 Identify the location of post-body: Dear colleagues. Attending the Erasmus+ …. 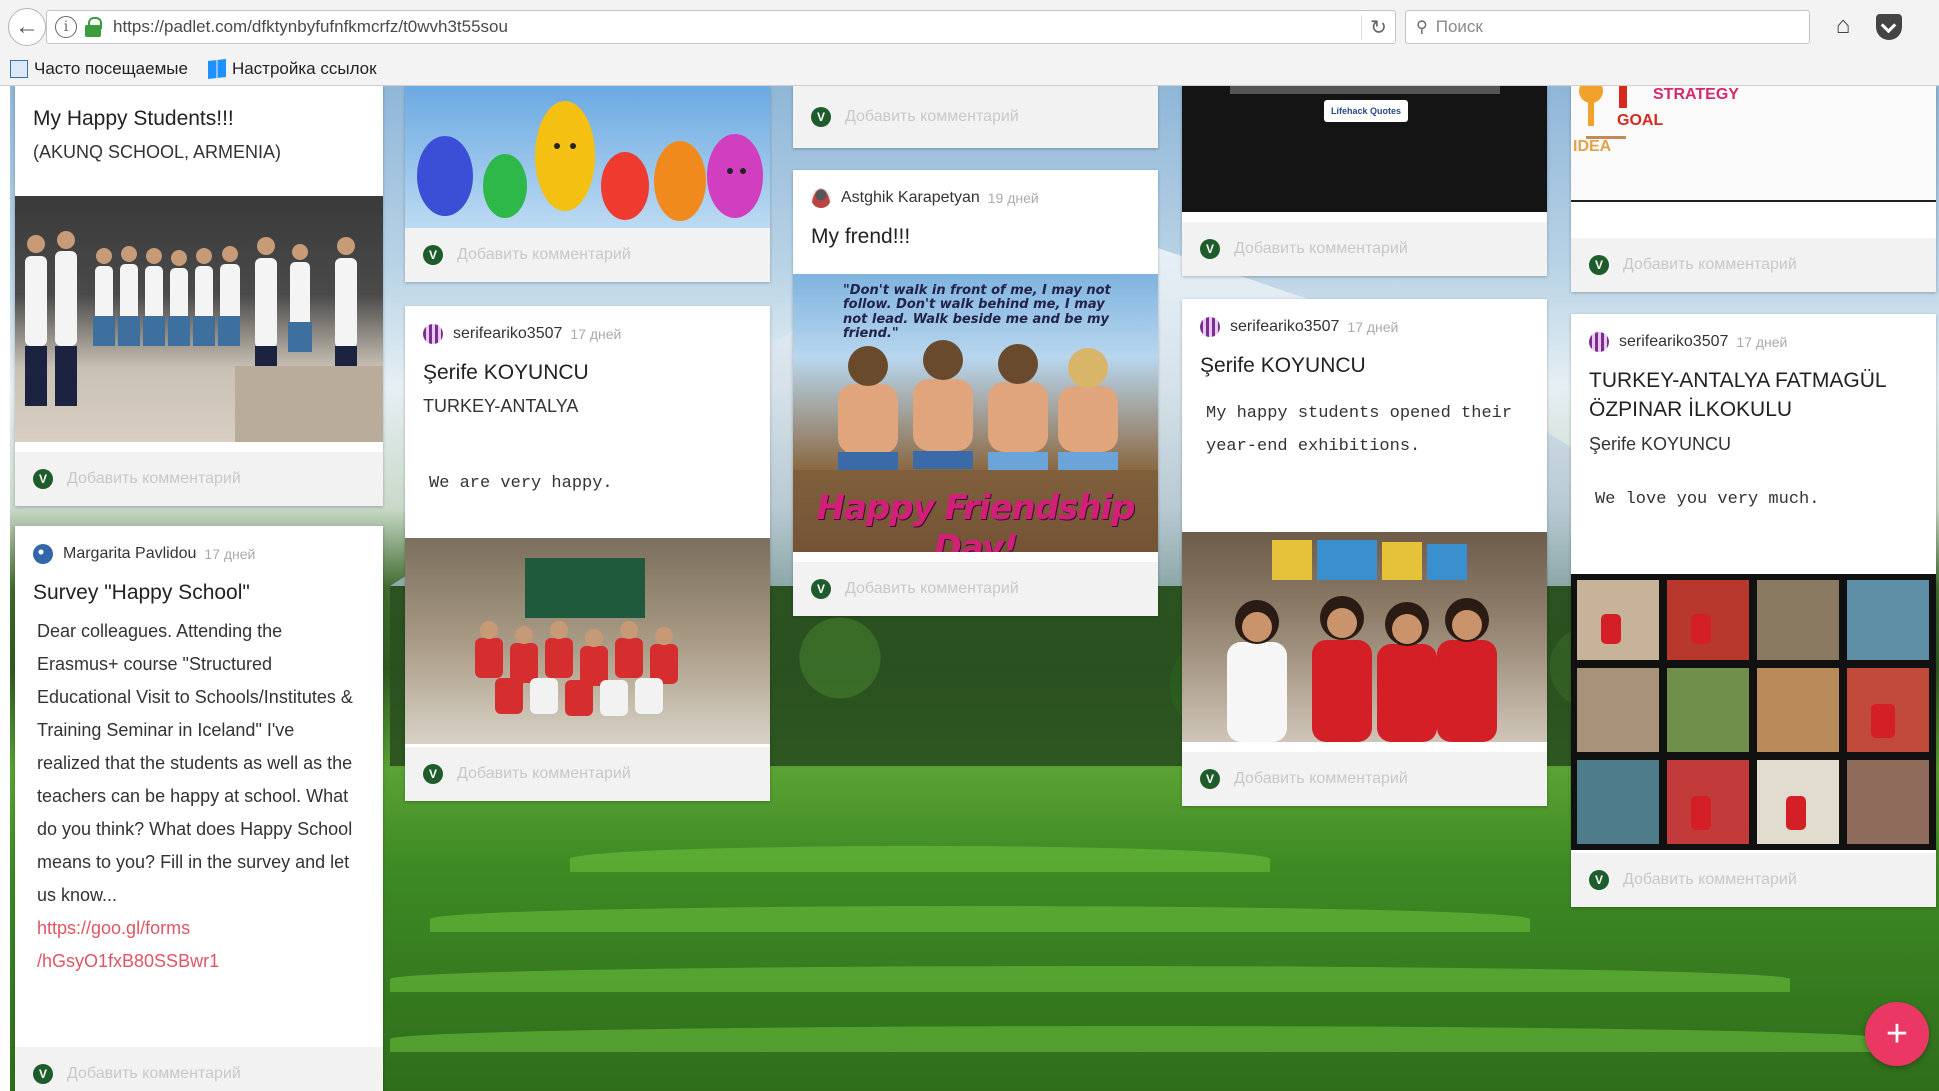
(195, 763).